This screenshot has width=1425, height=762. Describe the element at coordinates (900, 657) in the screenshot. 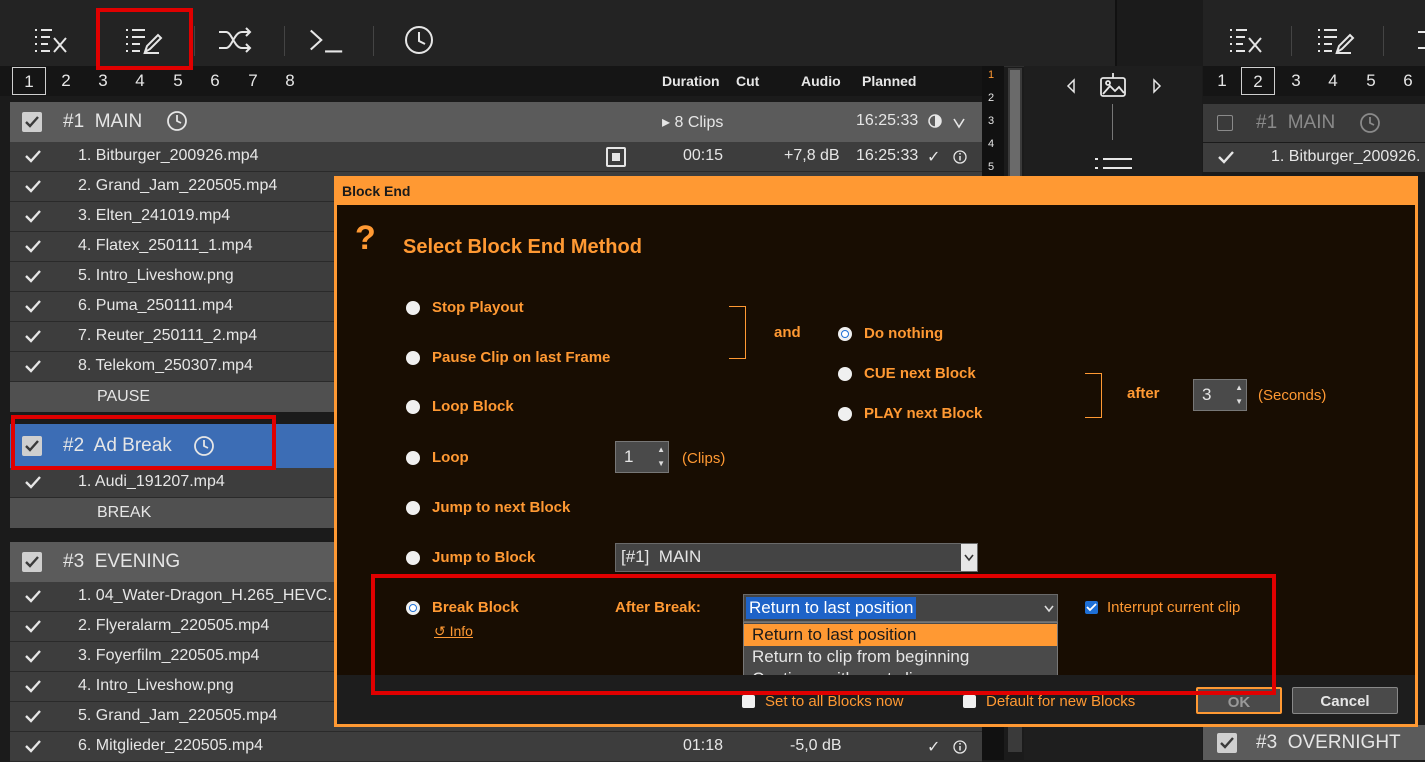

I see `dropdown-option: Return to clip from beginning` at that location.